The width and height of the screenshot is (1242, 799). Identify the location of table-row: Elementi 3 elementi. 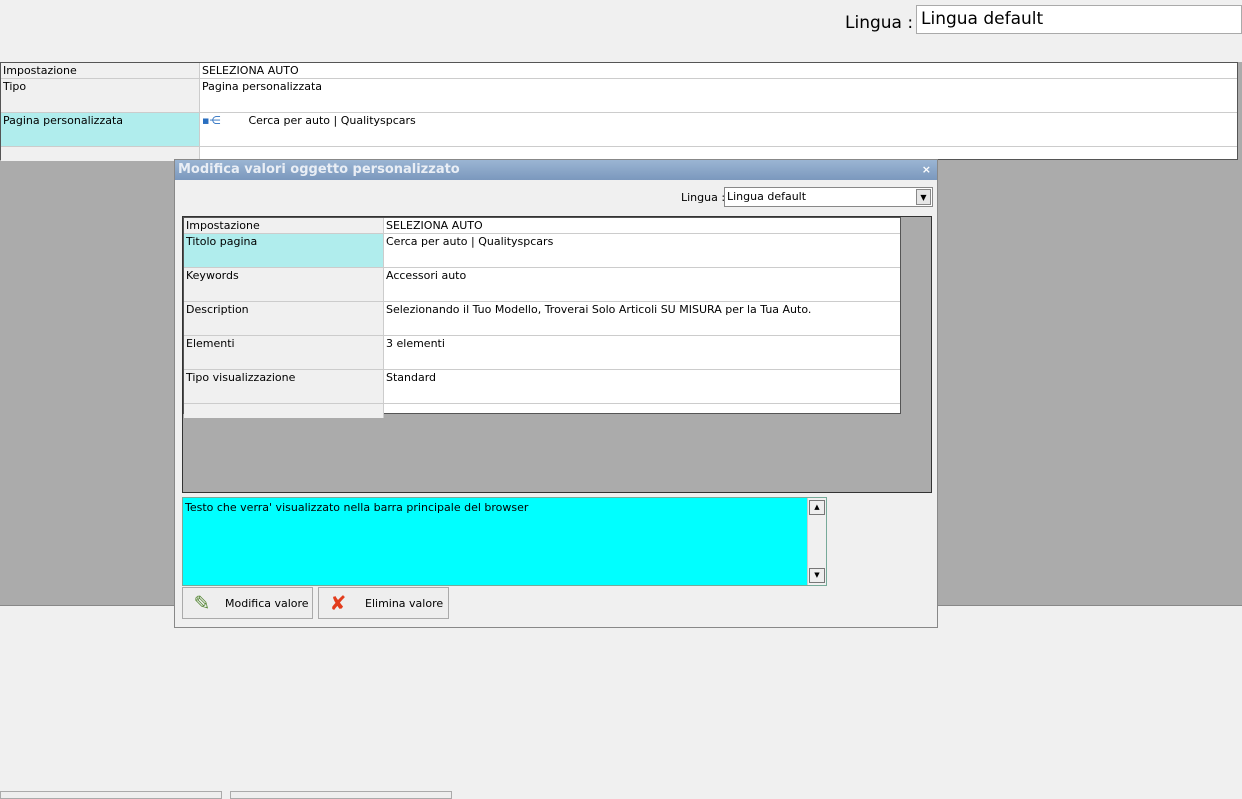
(542, 353).